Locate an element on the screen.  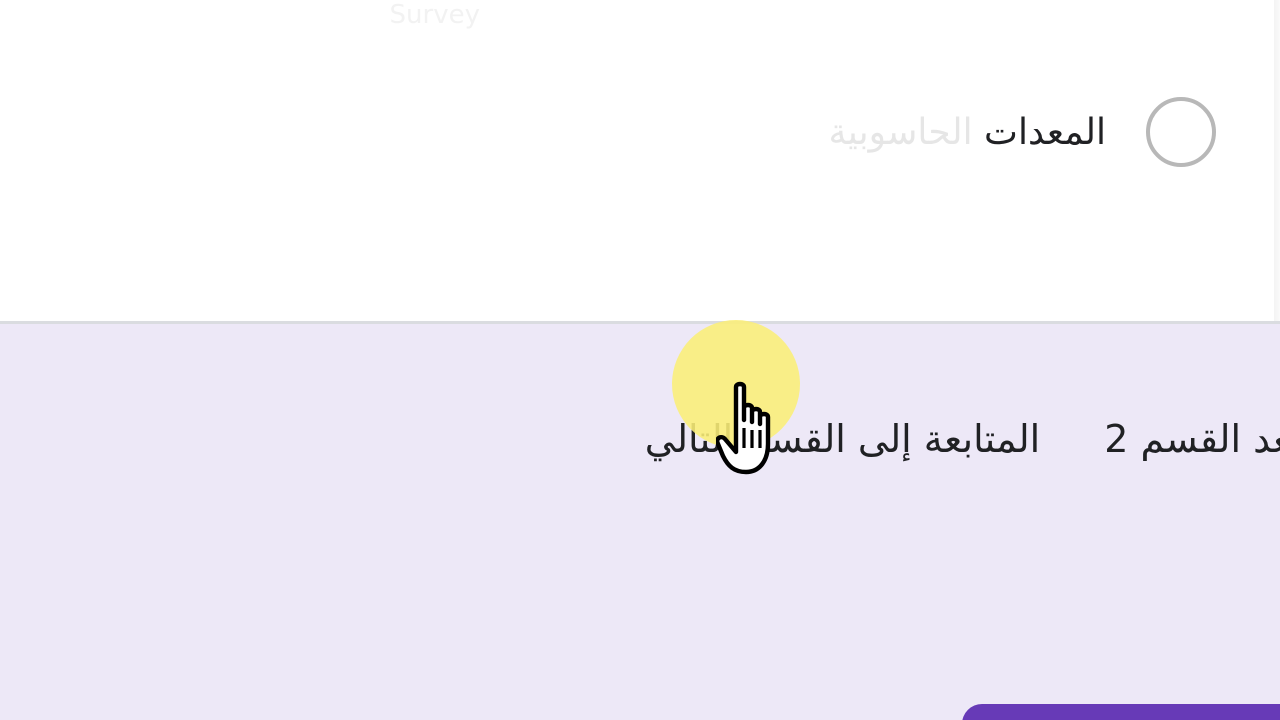
after-section-row: بعد القسم 2 المتابعة إلى القسم التالي is located at coordinates (962, 439).